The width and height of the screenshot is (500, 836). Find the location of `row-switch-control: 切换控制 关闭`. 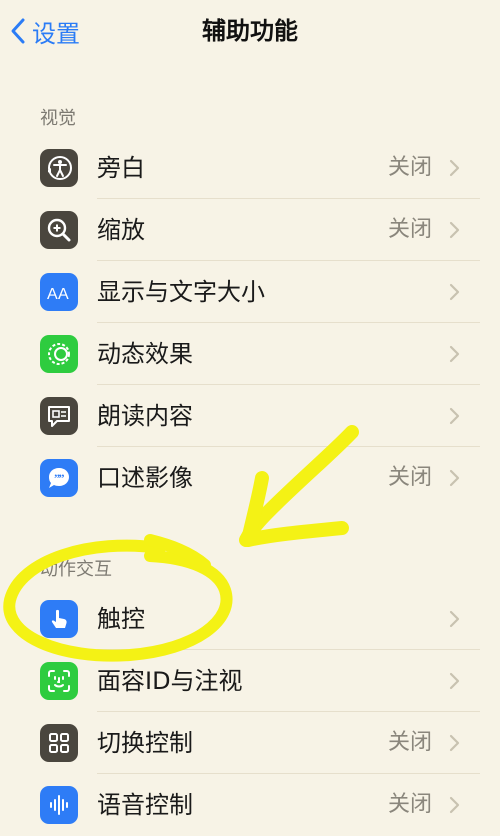

row-switch-control: 切换控制 关闭 is located at coordinates (250, 743).